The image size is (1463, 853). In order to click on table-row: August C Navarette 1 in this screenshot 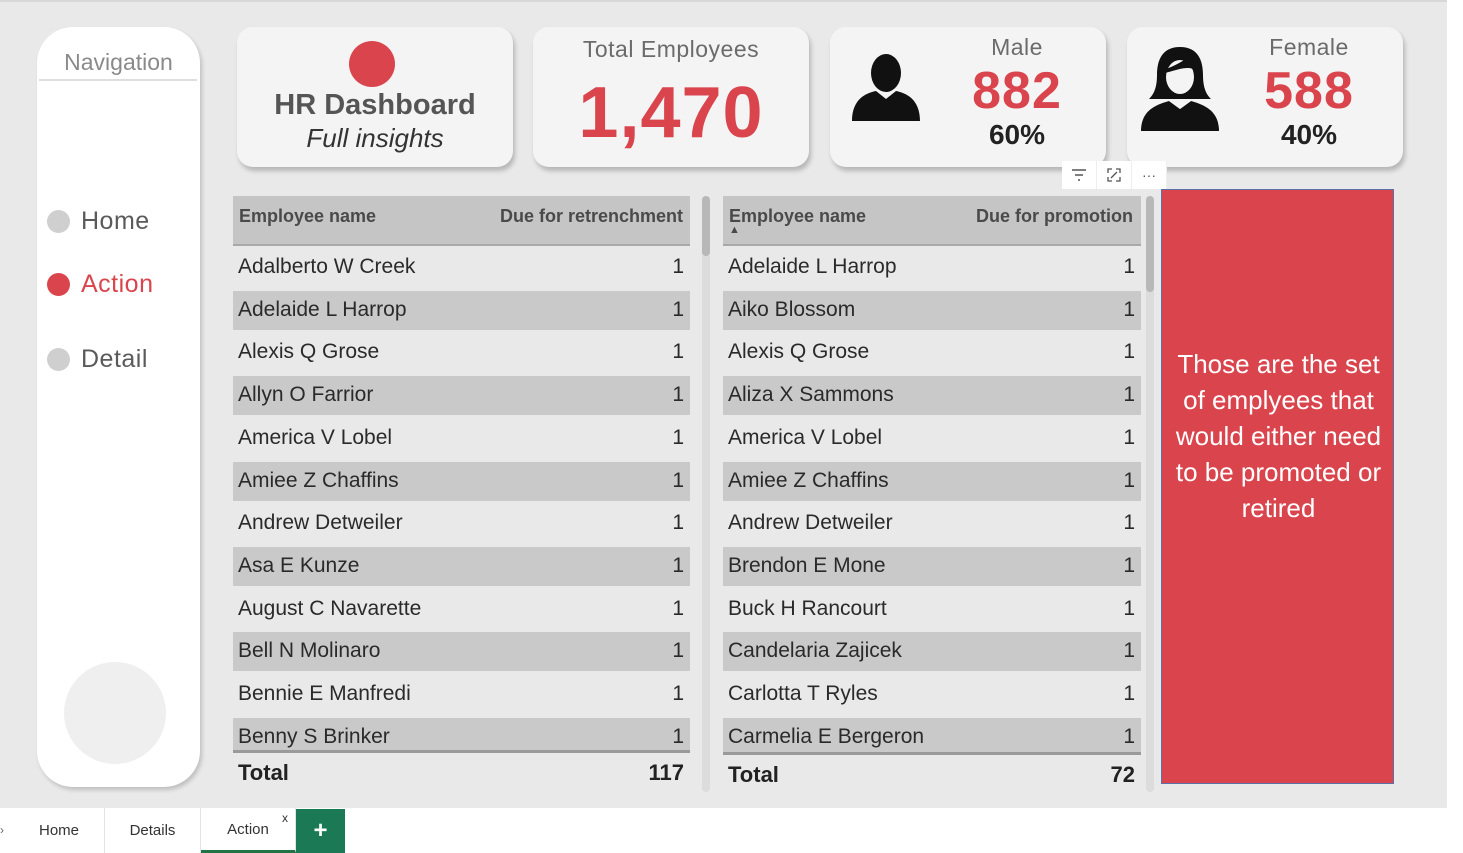, I will do `click(461, 609)`.